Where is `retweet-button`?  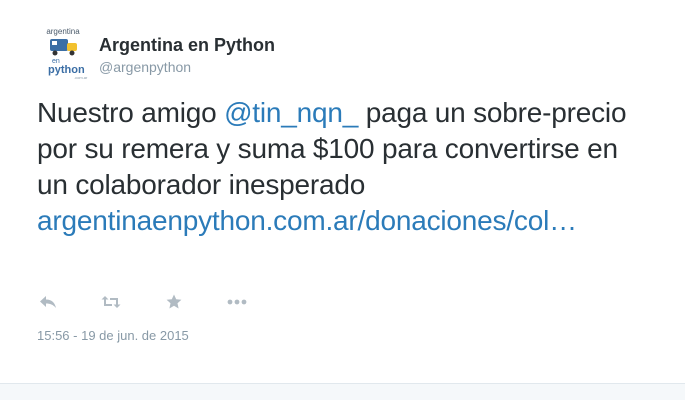 retweet-button is located at coordinates (111, 302).